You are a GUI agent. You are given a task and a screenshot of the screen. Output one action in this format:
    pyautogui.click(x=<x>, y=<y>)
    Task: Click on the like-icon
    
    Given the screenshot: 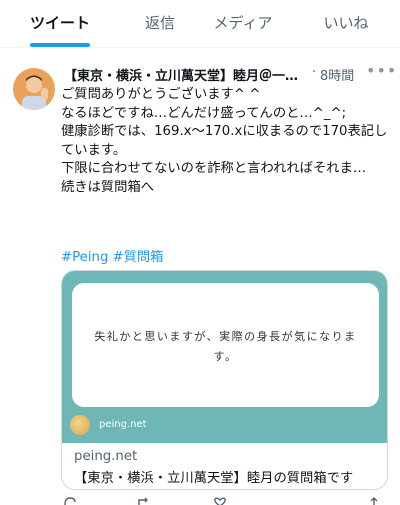 What is the action you would take?
    pyautogui.click(x=220, y=501)
    